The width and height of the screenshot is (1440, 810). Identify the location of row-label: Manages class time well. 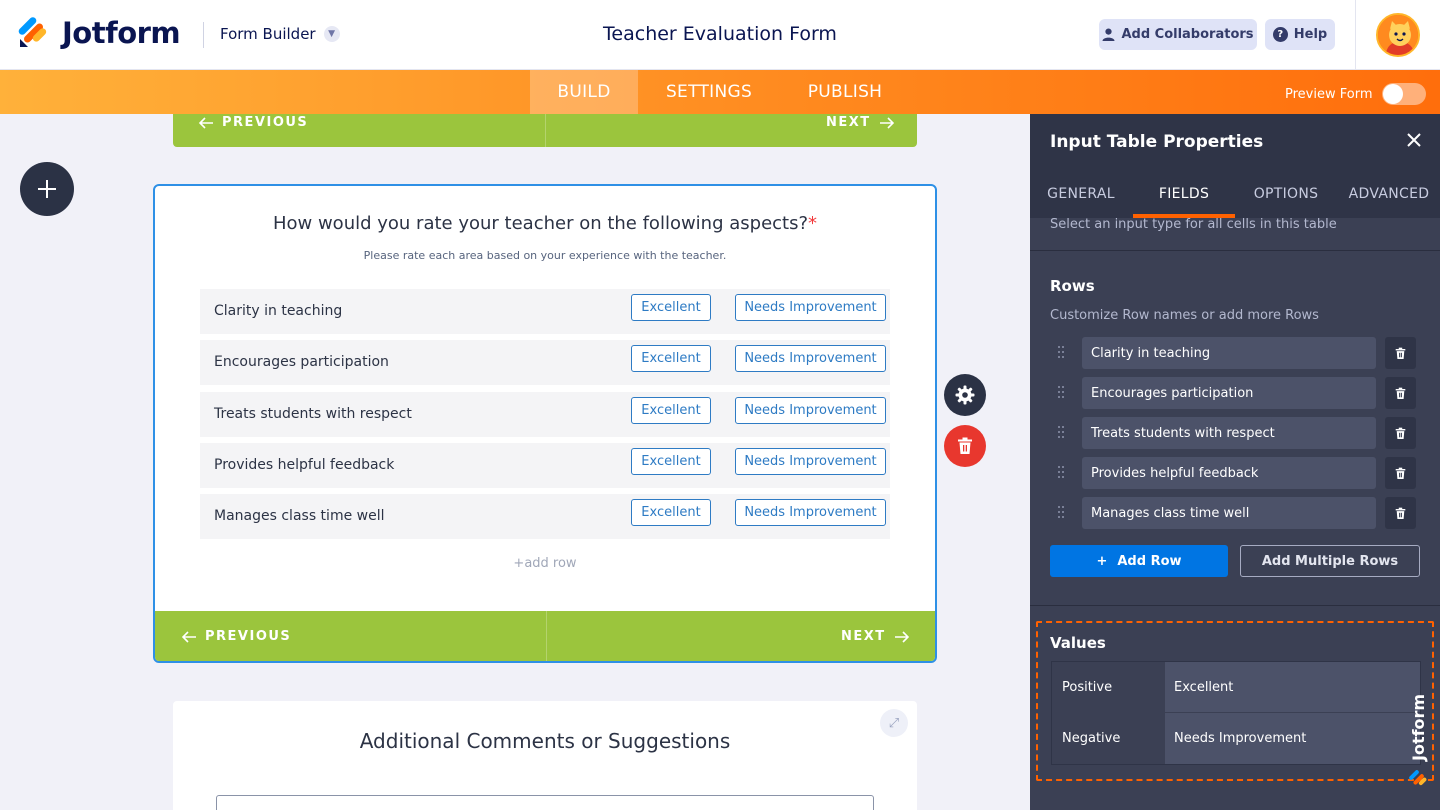
(299, 516).